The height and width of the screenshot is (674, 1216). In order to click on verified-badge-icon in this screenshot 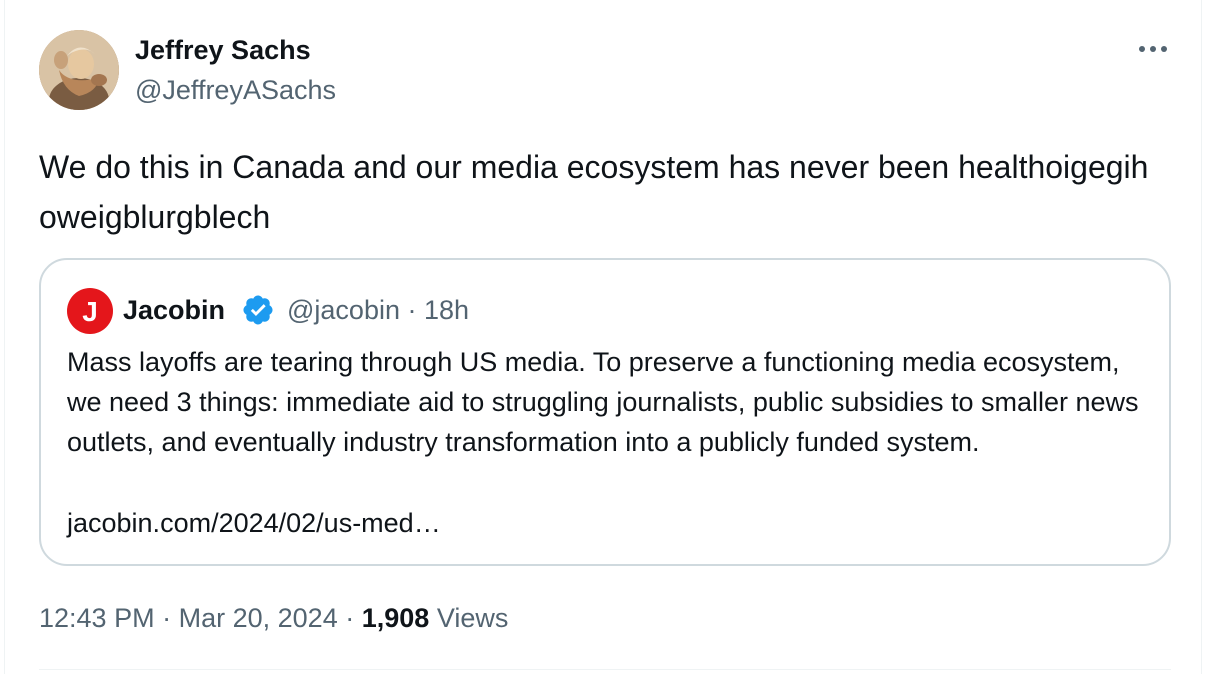, I will do `click(258, 310)`.